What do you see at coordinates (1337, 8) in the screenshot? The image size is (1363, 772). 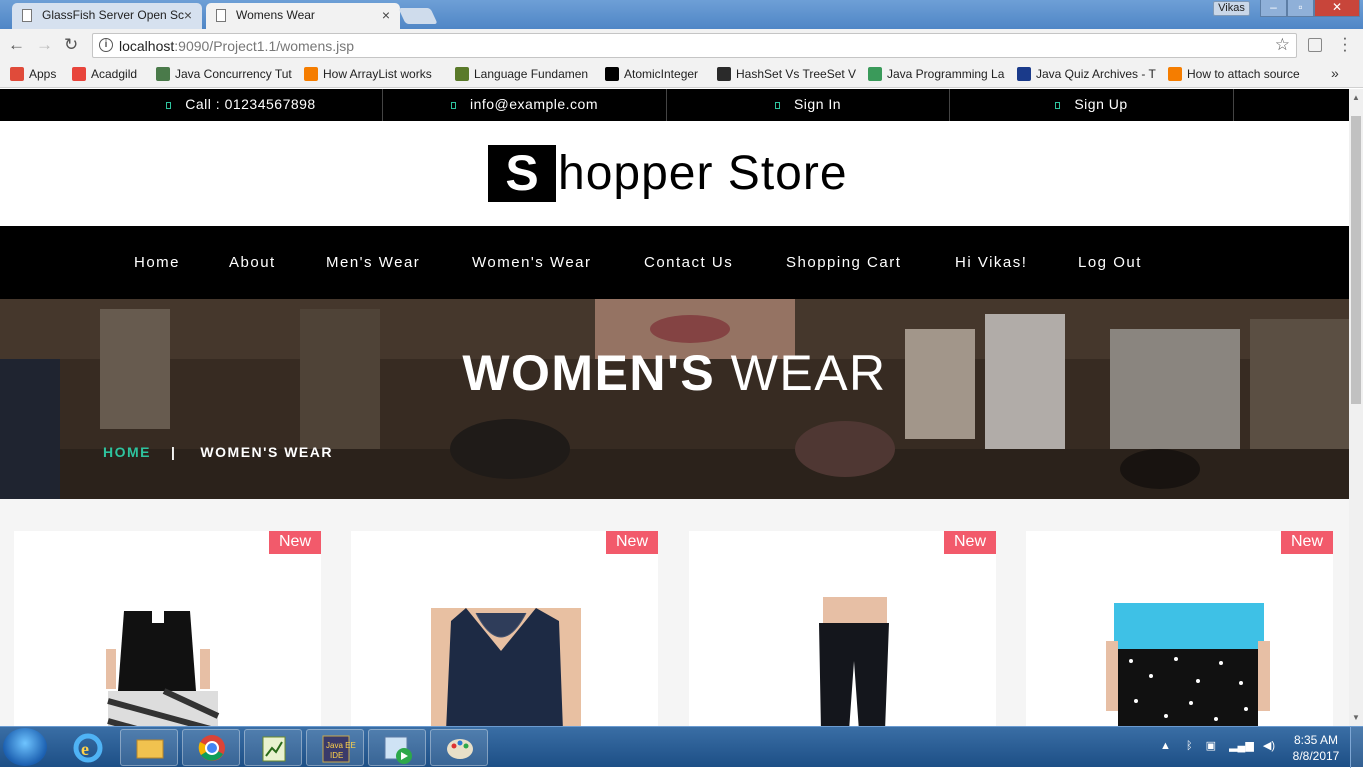 I see `close-window-button: ✕` at bounding box center [1337, 8].